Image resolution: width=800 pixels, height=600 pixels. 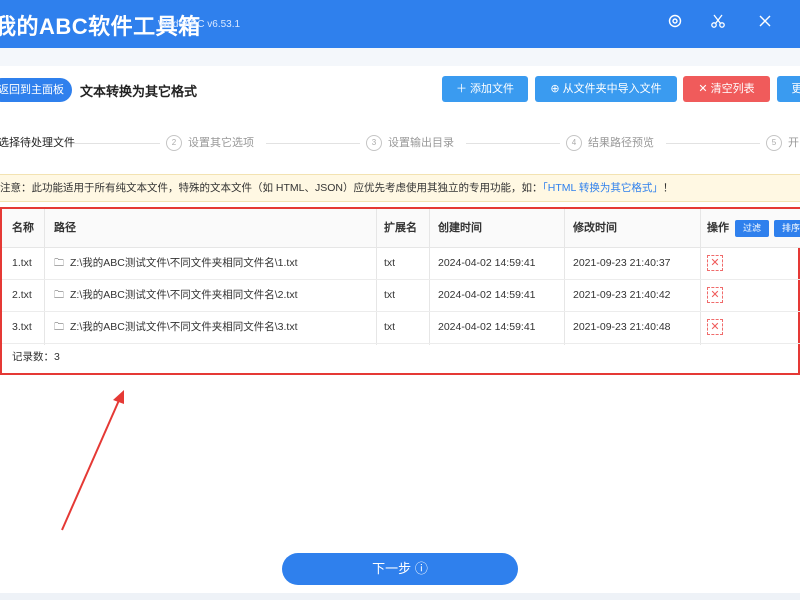 What do you see at coordinates (92, 460) in the screenshot?
I see `annotation-arrow` at bounding box center [92, 460].